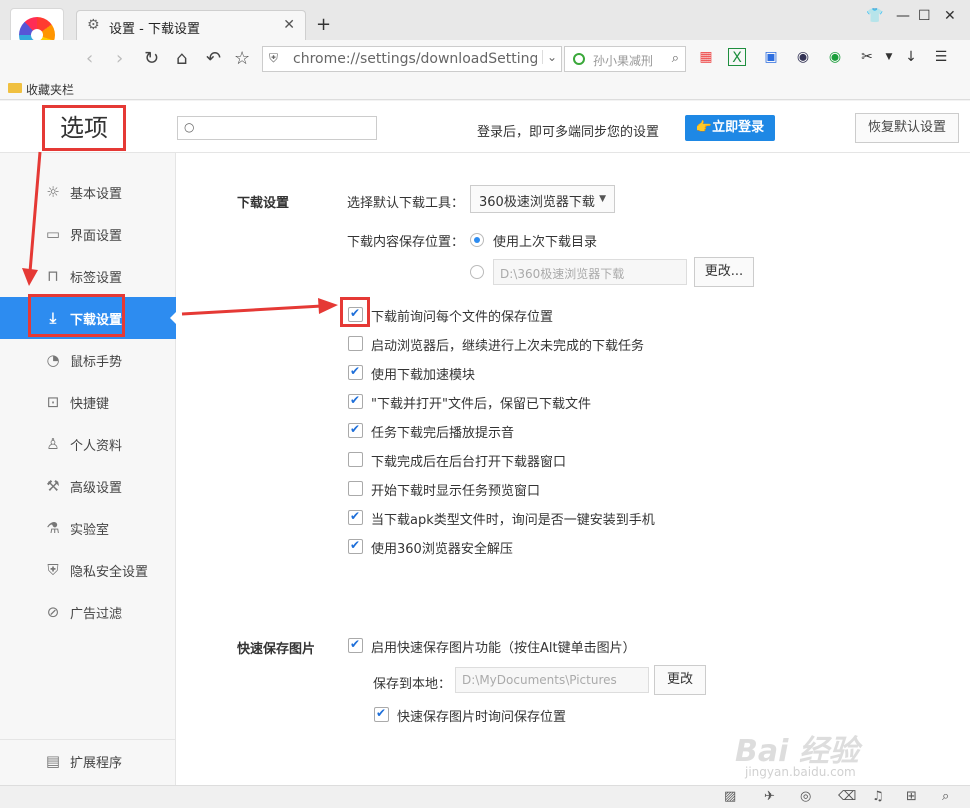  I want to click on caret-down-icon: ▼, so click(602, 199).